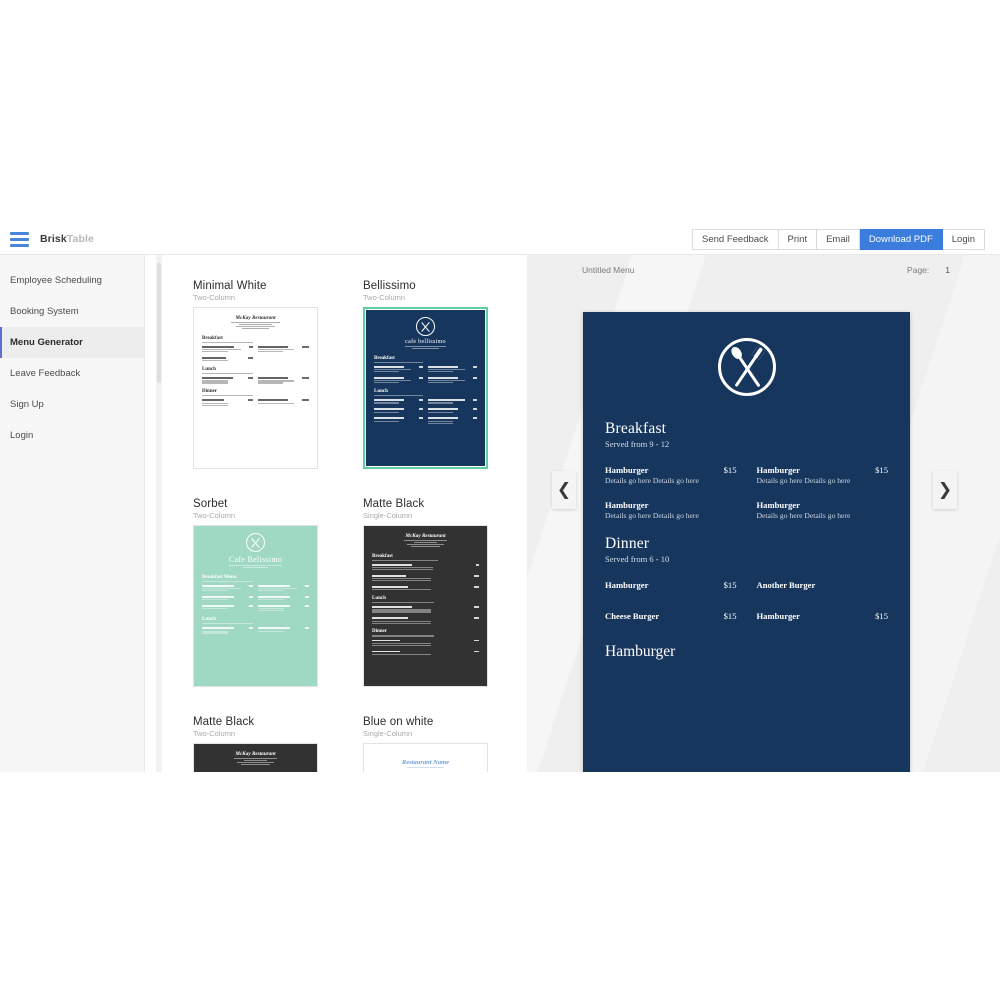 The image size is (1000, 1000). I want to click on preview-header: Untitled Menu Page: 1, so click(766, 270).